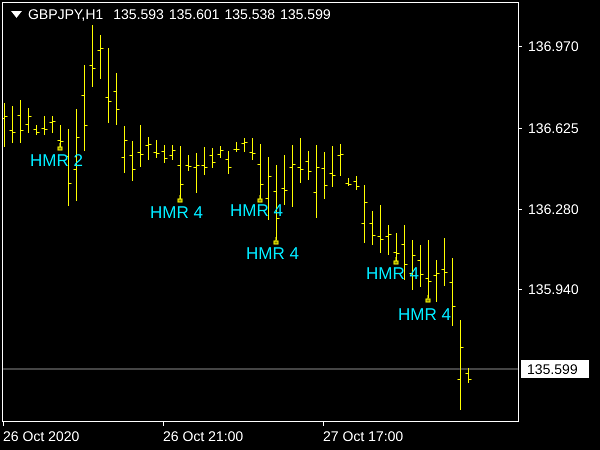 Image resolution: width=600 pixels, height=450 pixels. I want to click on ohlc-value: 135.593, so click(138, 14).